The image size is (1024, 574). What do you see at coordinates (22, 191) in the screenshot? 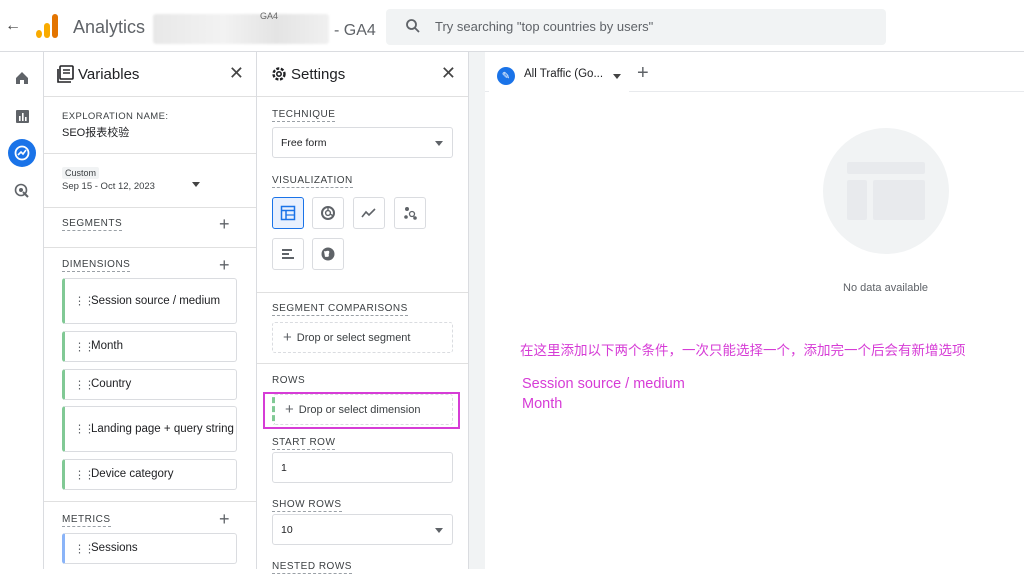
I see `advertising-icon` at bounding box center [22, 191].